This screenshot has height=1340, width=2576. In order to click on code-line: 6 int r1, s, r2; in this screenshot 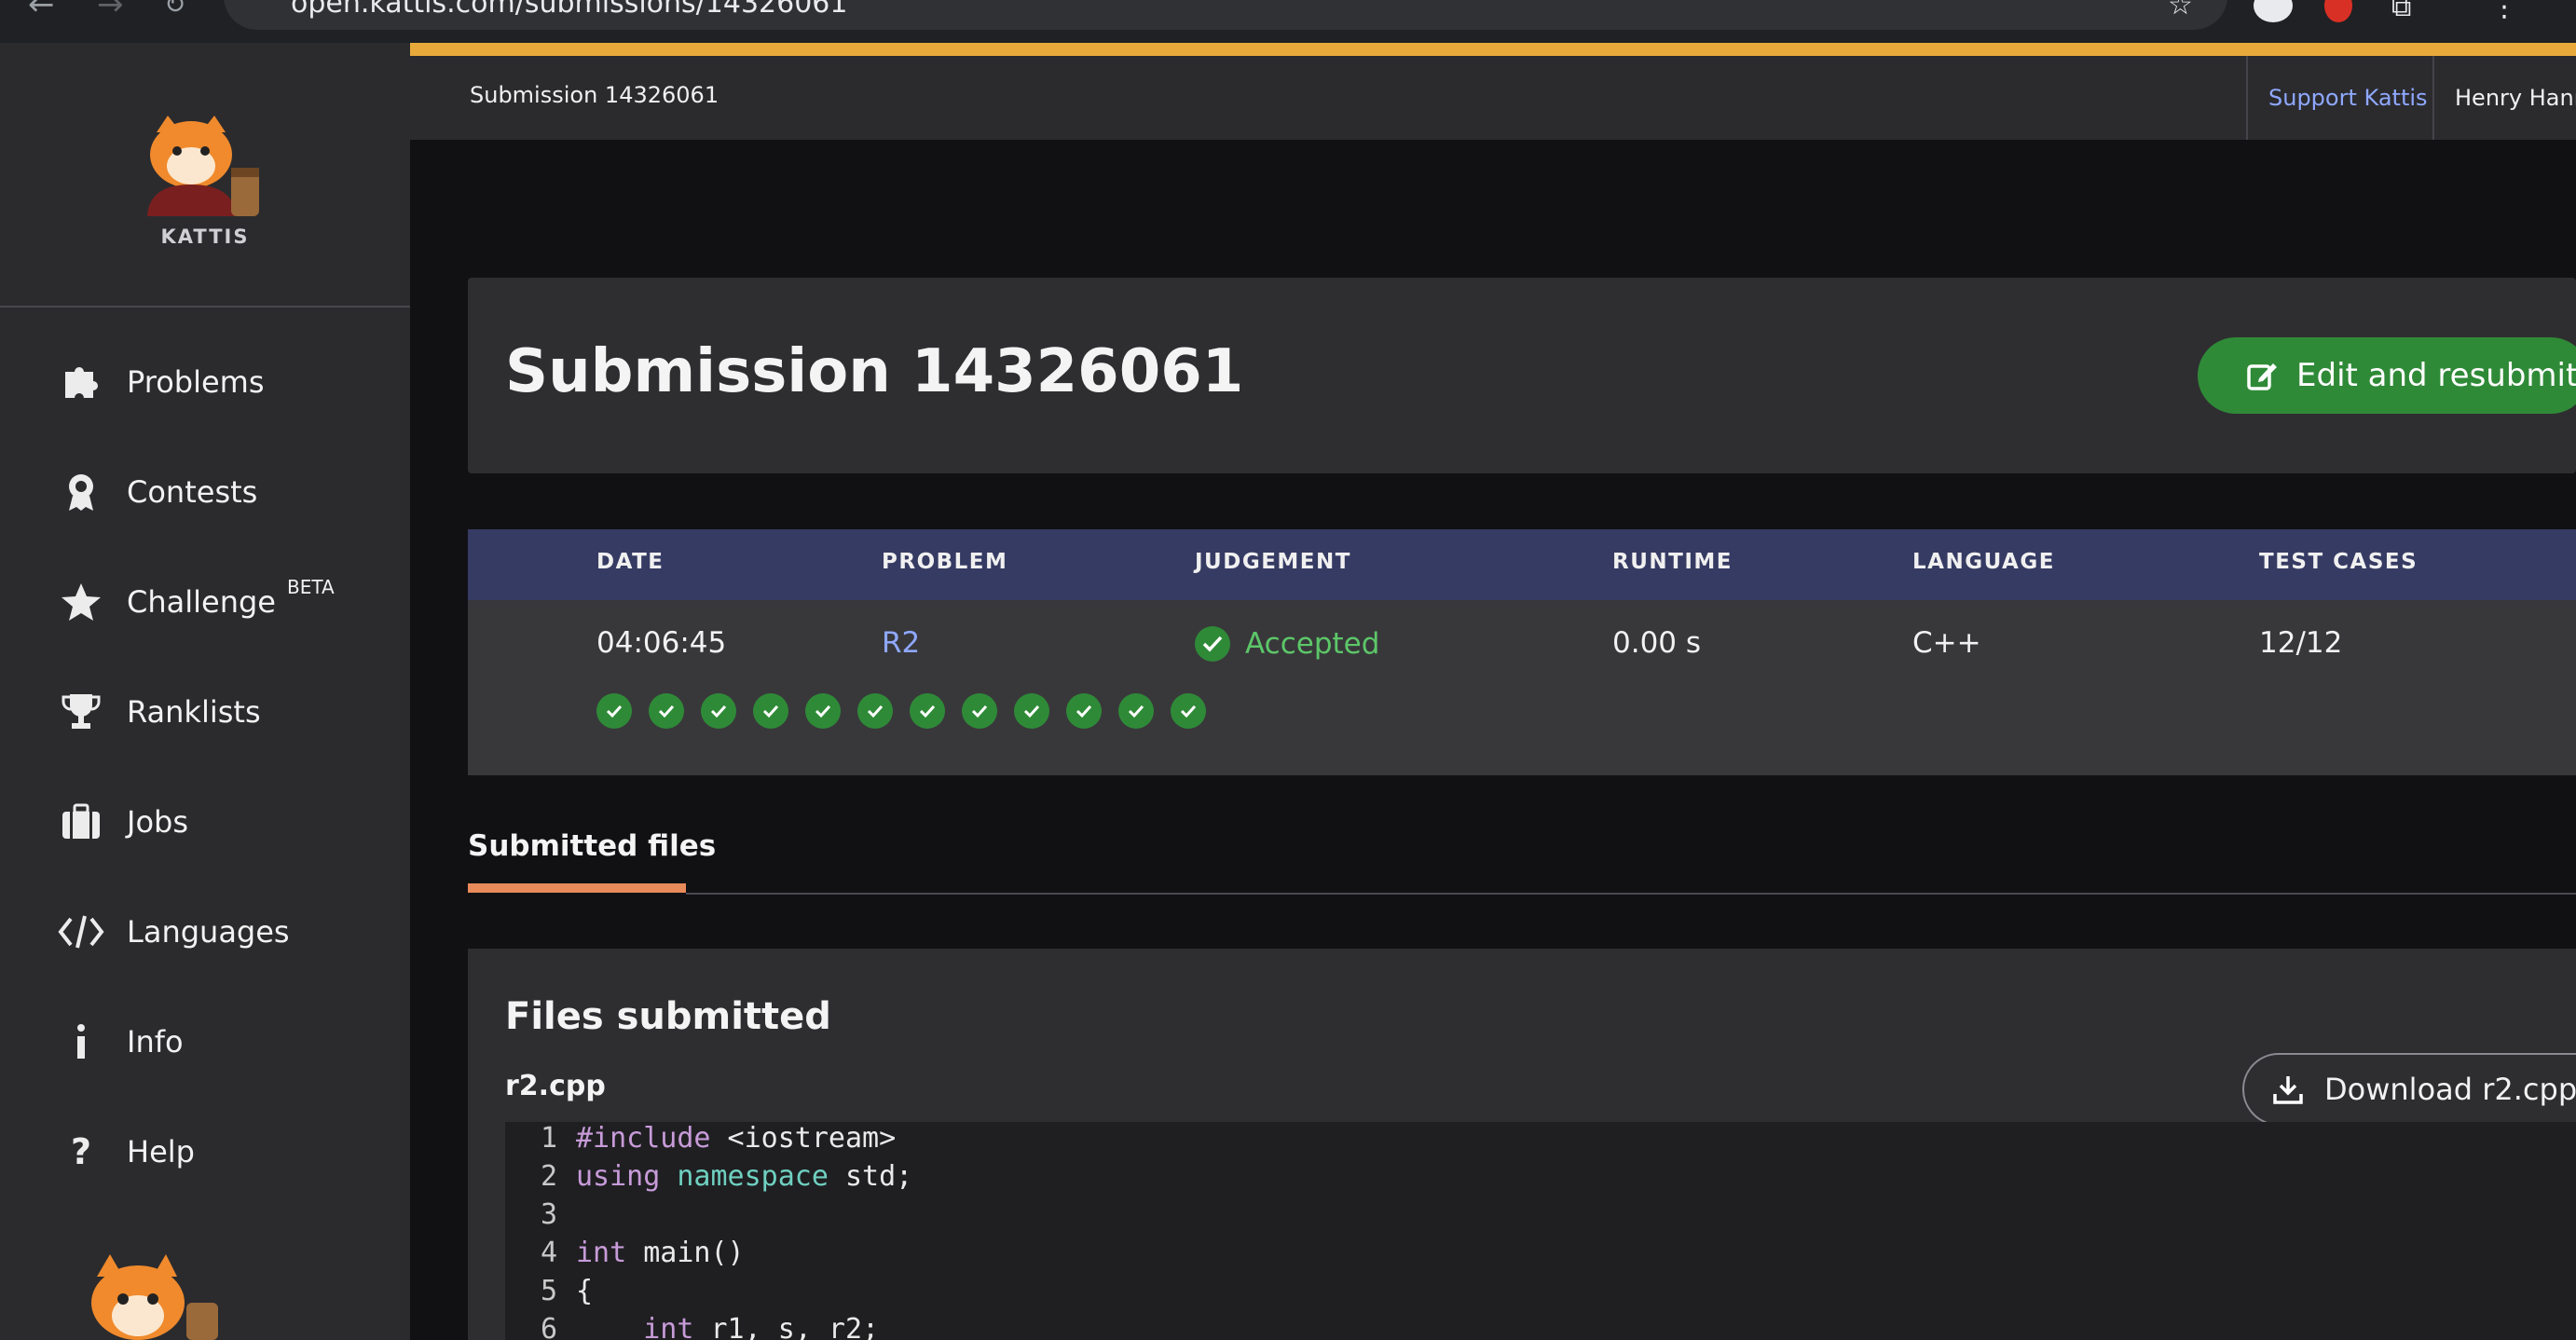, I will do `click(692, 1326)`.